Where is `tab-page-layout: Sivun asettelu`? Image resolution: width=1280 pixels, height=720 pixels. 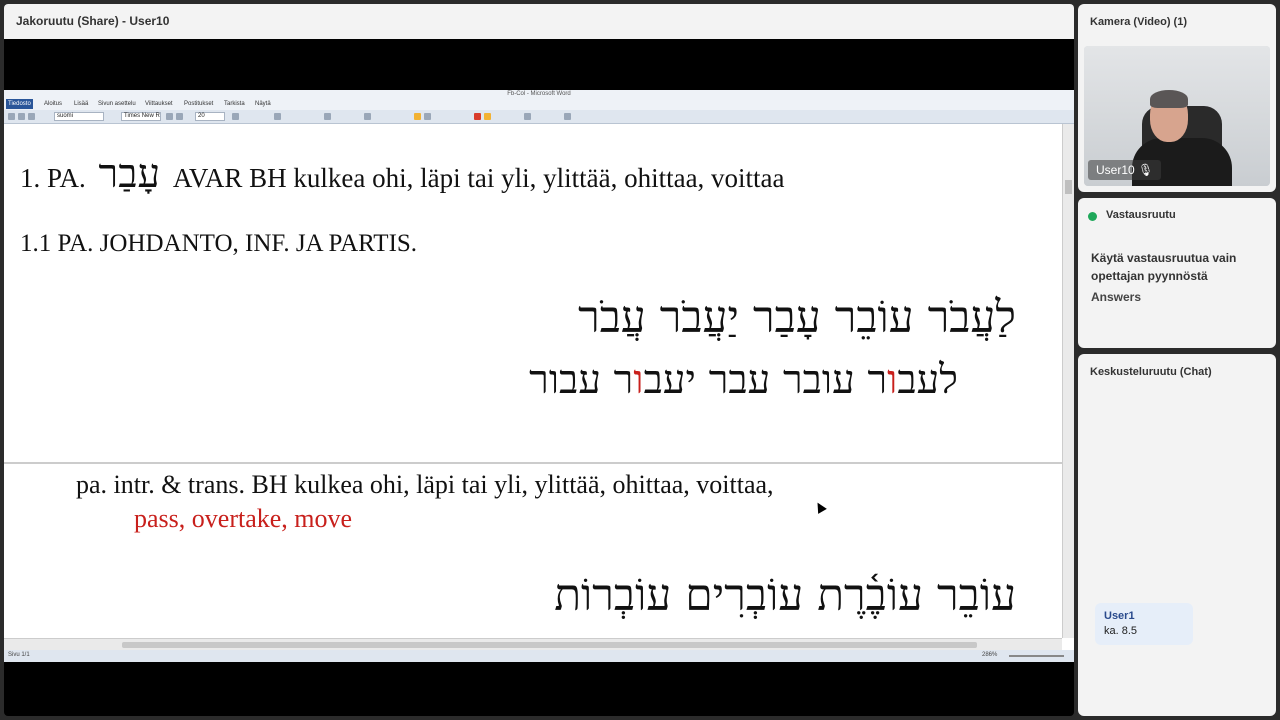
tab-page-layout: Sivun asettelu is located at coordinates (117, 104).